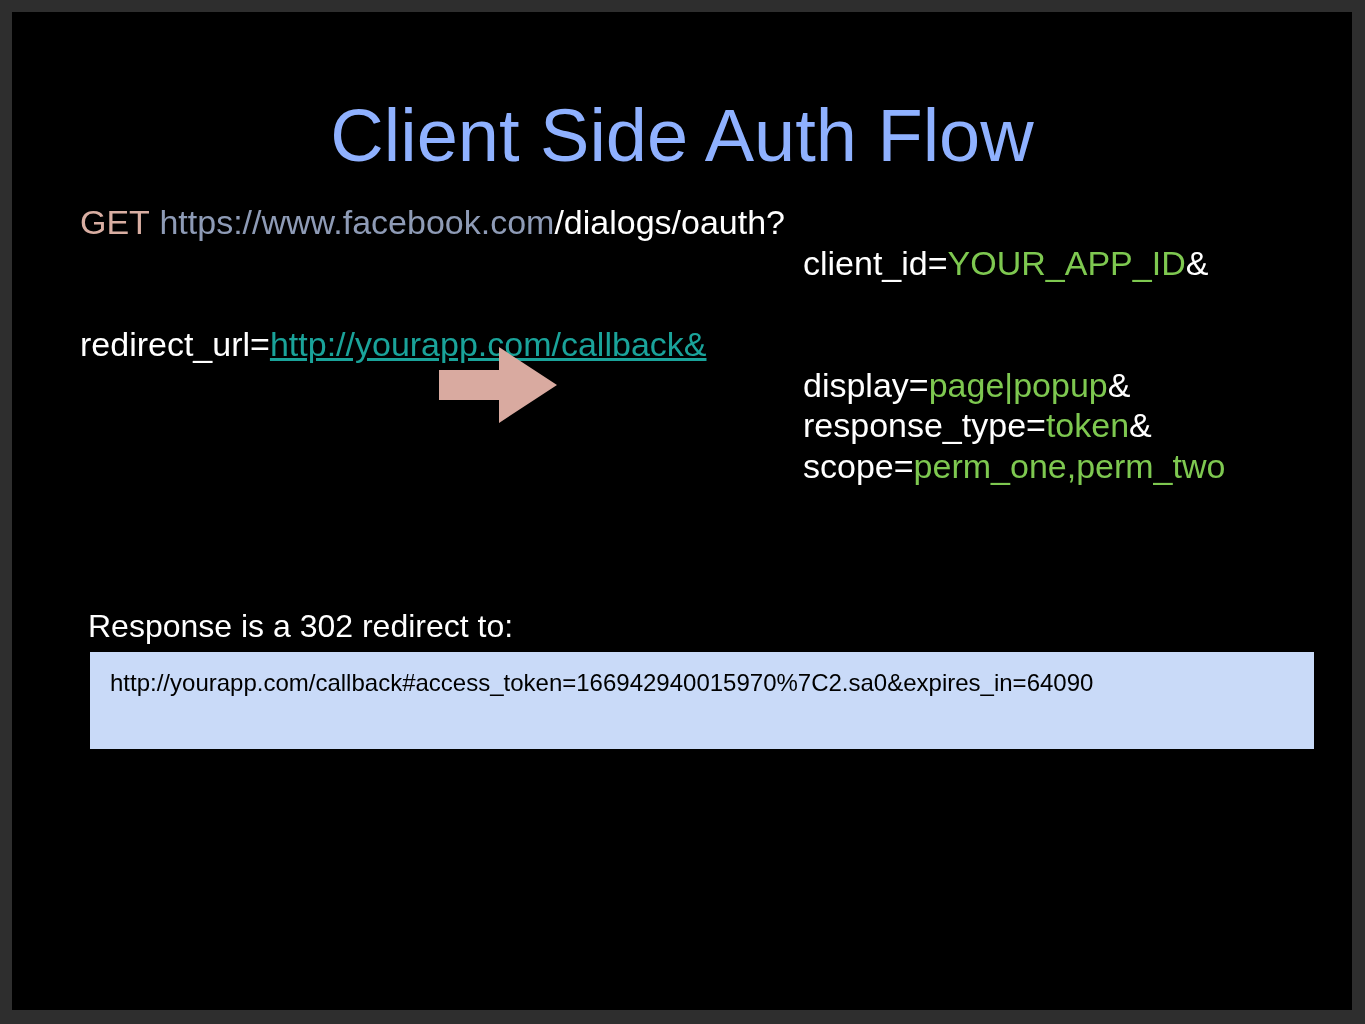  What do you see at coordinates (432, 222) in the screenshot?
I see `request-line: GET https://www.facebook.com/dialogs/oauth?` at bounding box center [432, 222].